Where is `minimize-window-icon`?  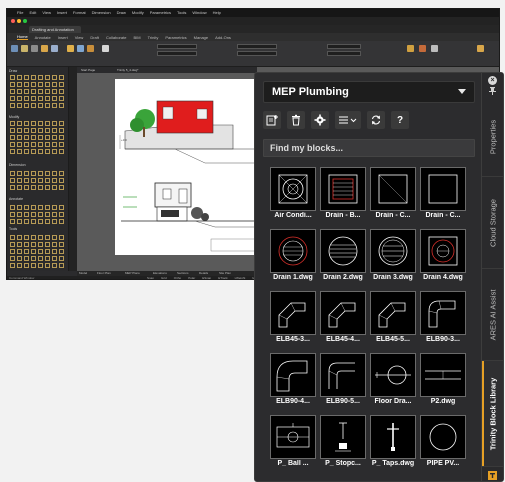 minimize-window-icon is located at coordinates (19, 21).